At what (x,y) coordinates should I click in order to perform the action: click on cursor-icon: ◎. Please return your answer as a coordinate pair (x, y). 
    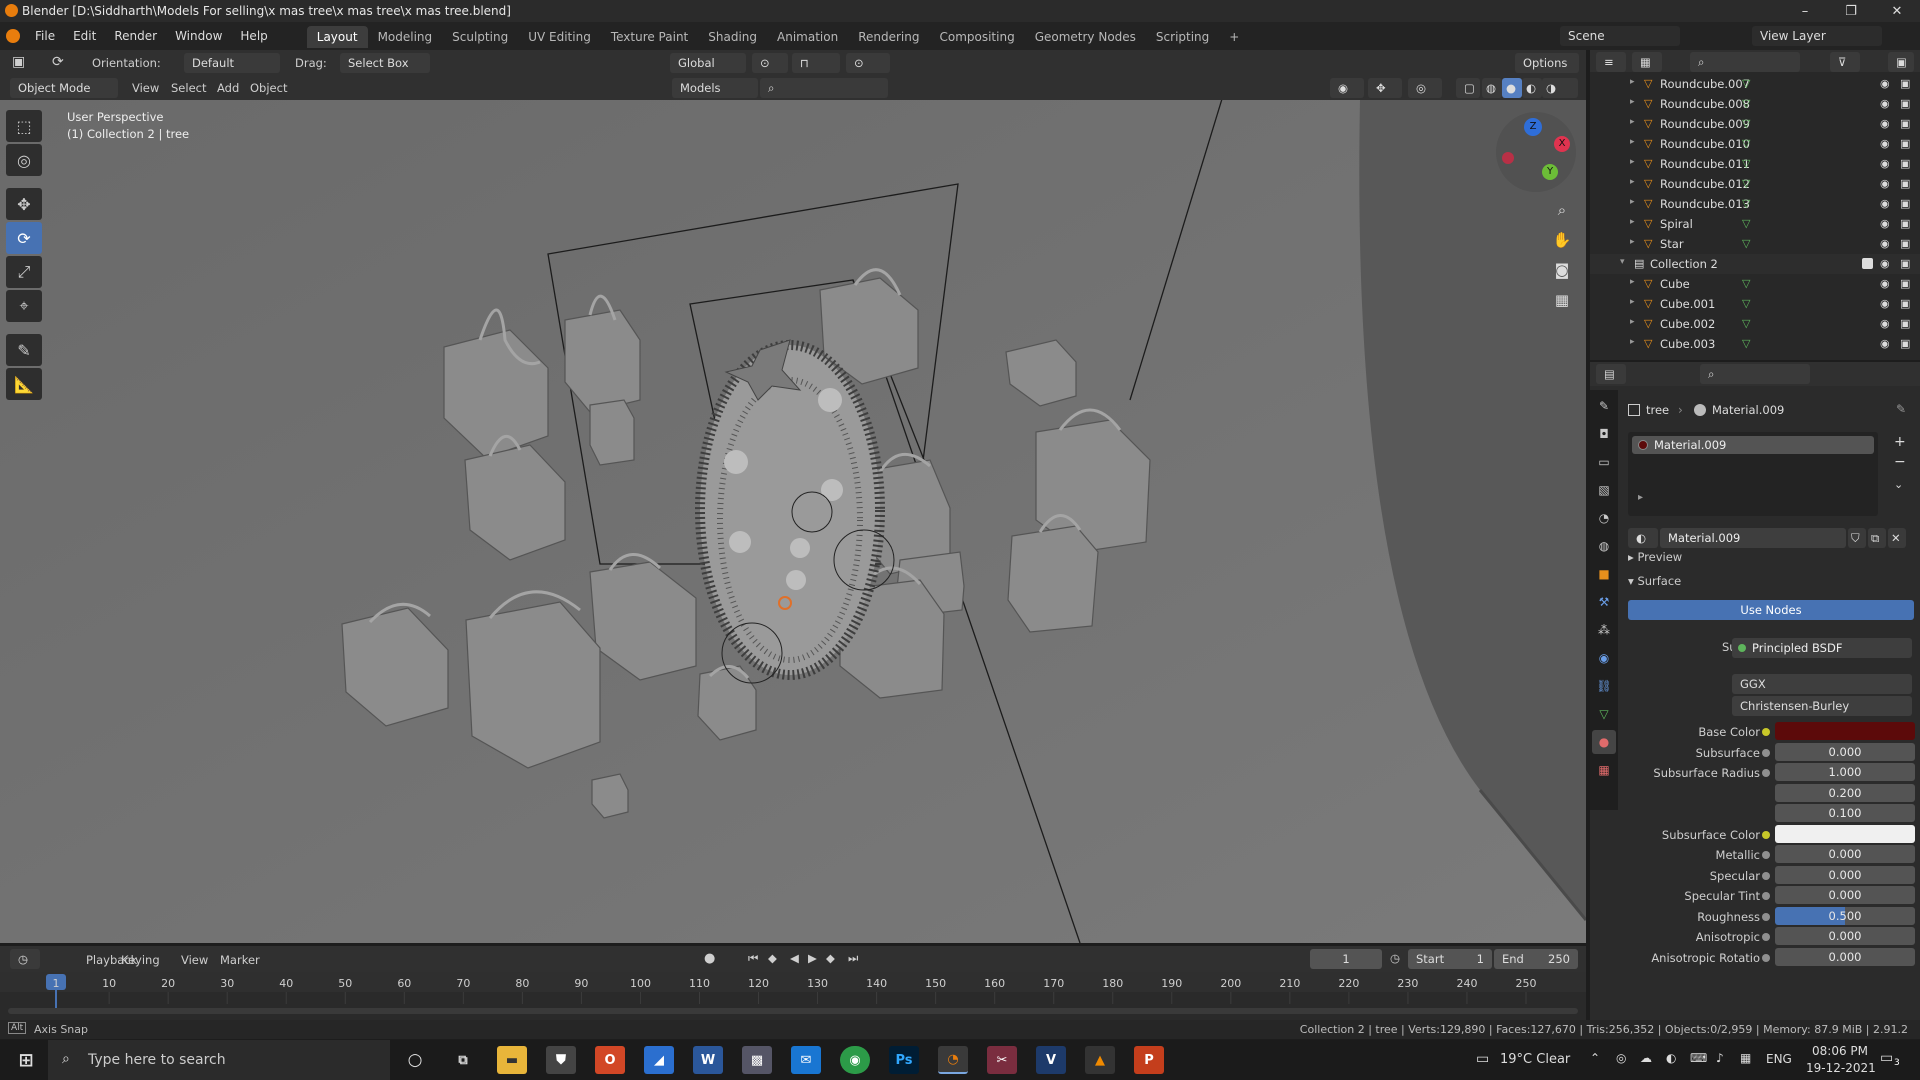
    Looking at the image, I should click on (24, 160).